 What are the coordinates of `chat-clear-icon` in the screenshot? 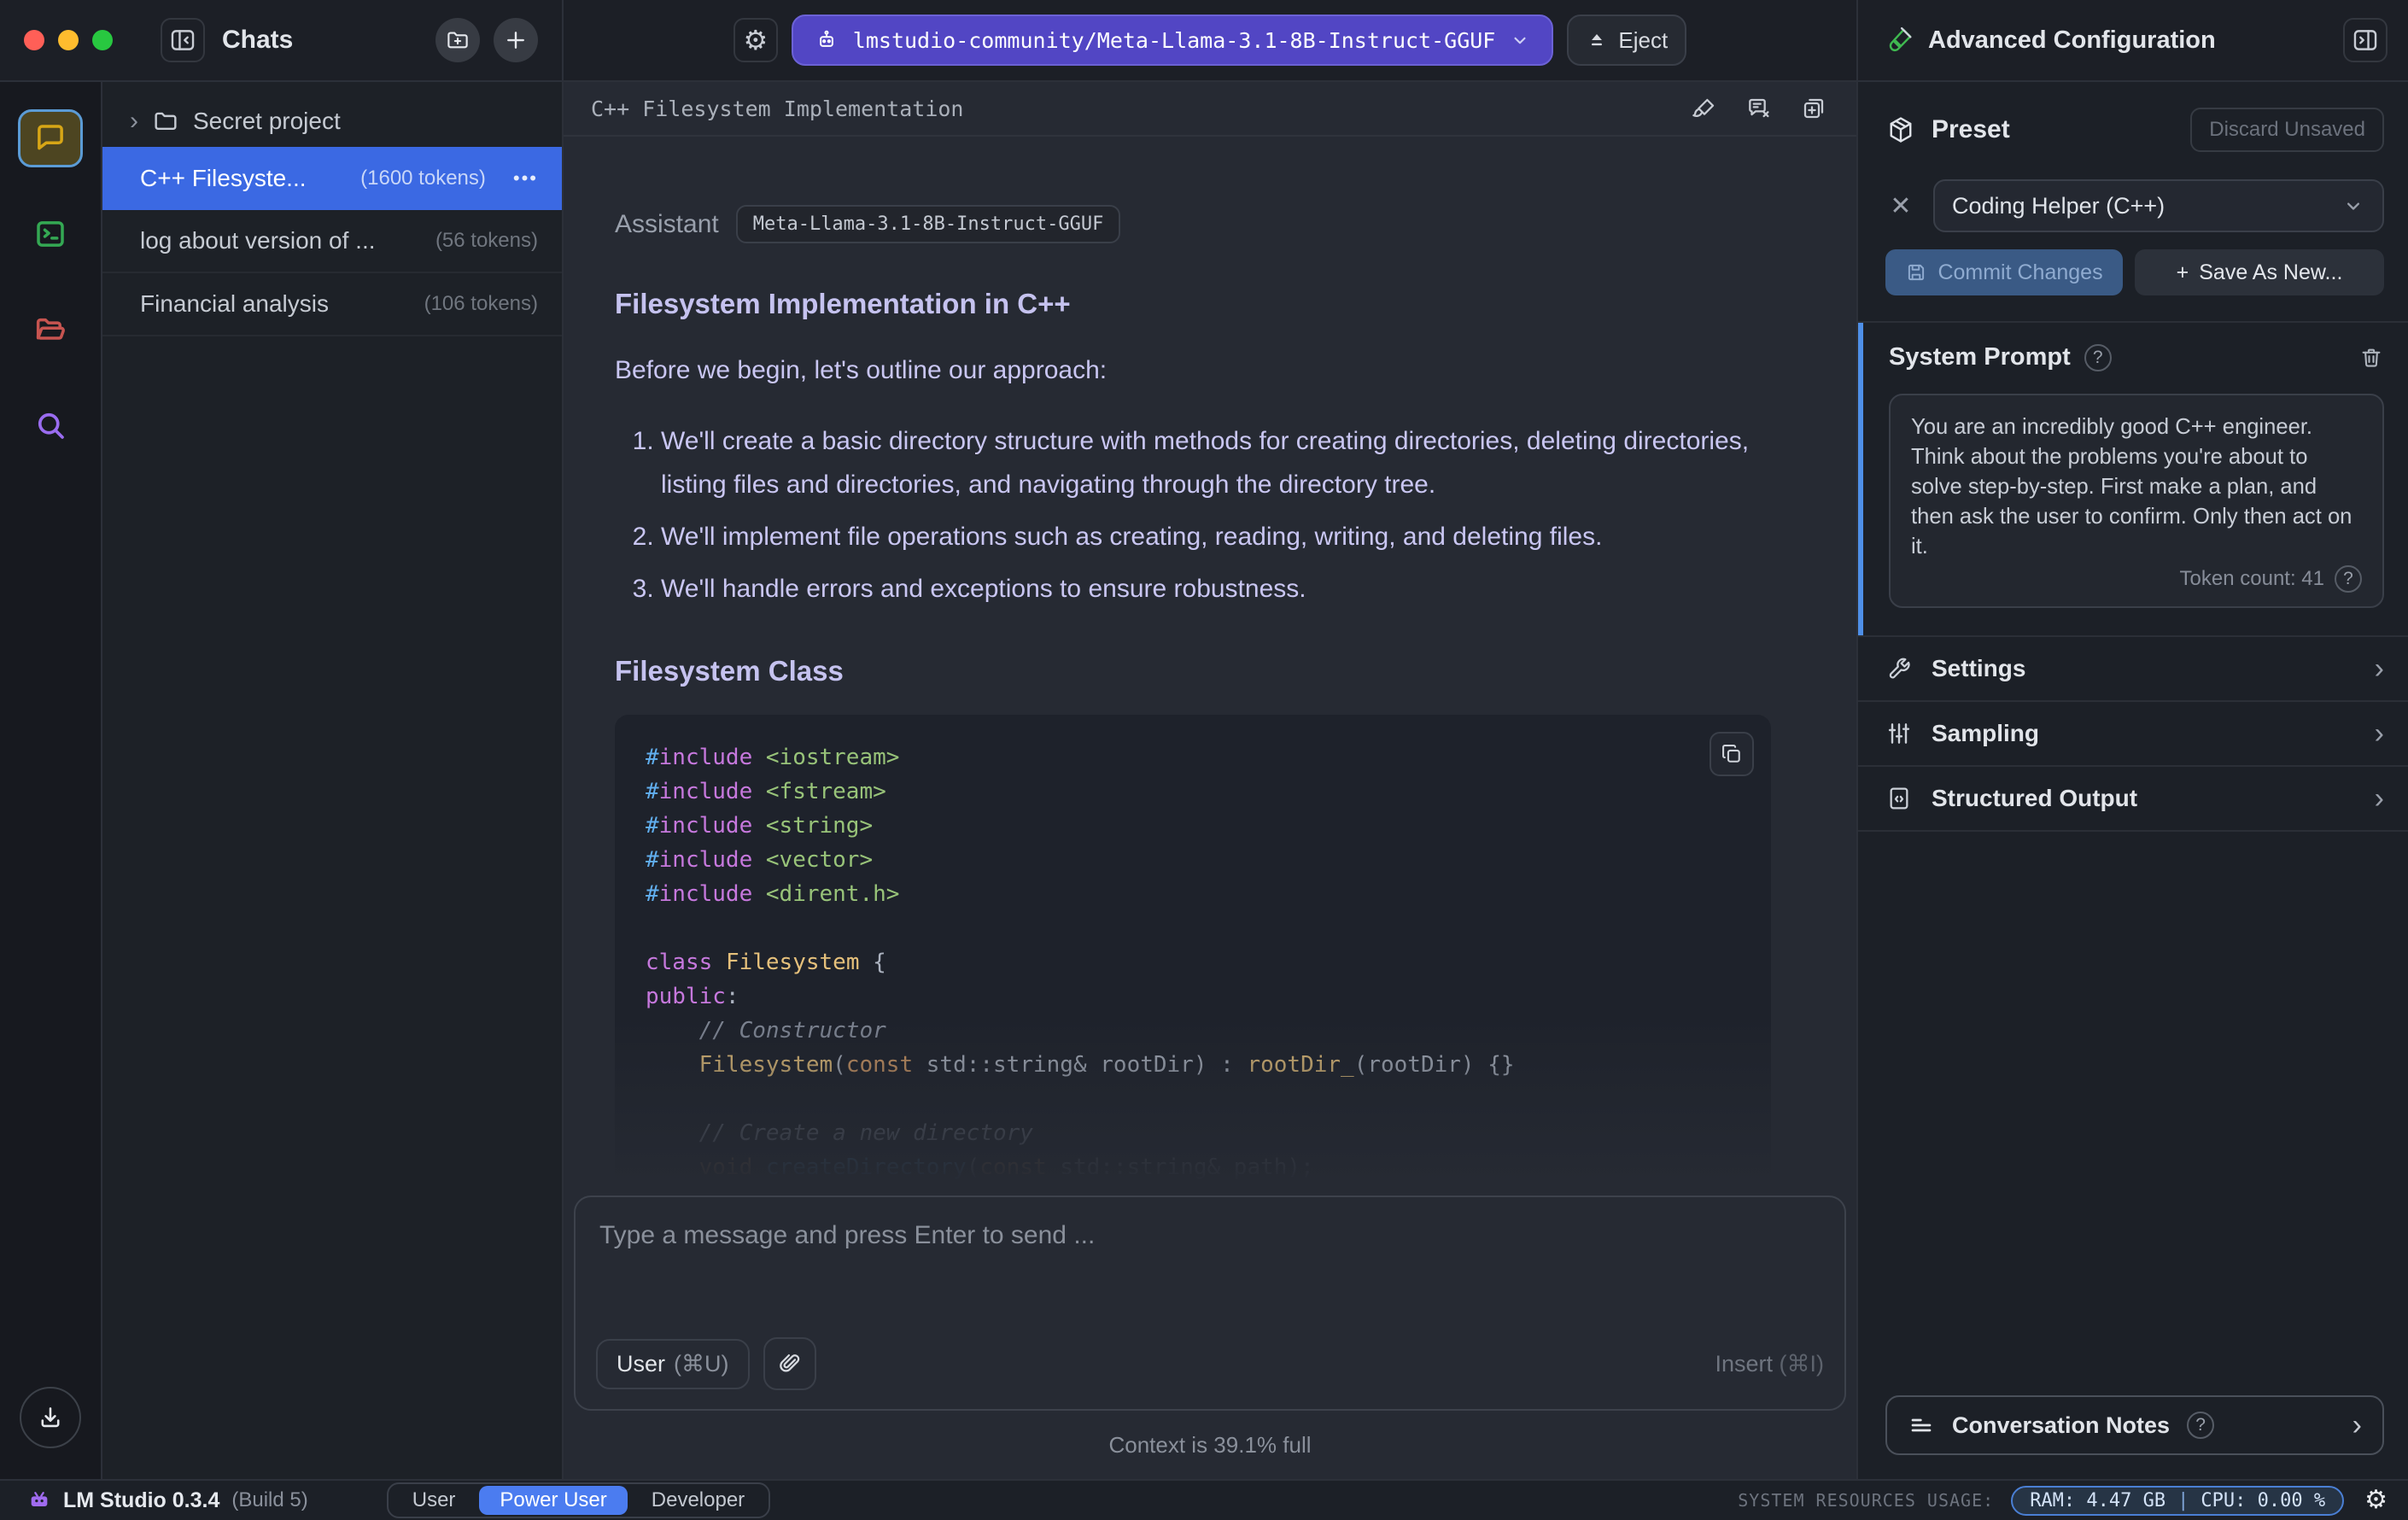 It's located at (1759, 108).